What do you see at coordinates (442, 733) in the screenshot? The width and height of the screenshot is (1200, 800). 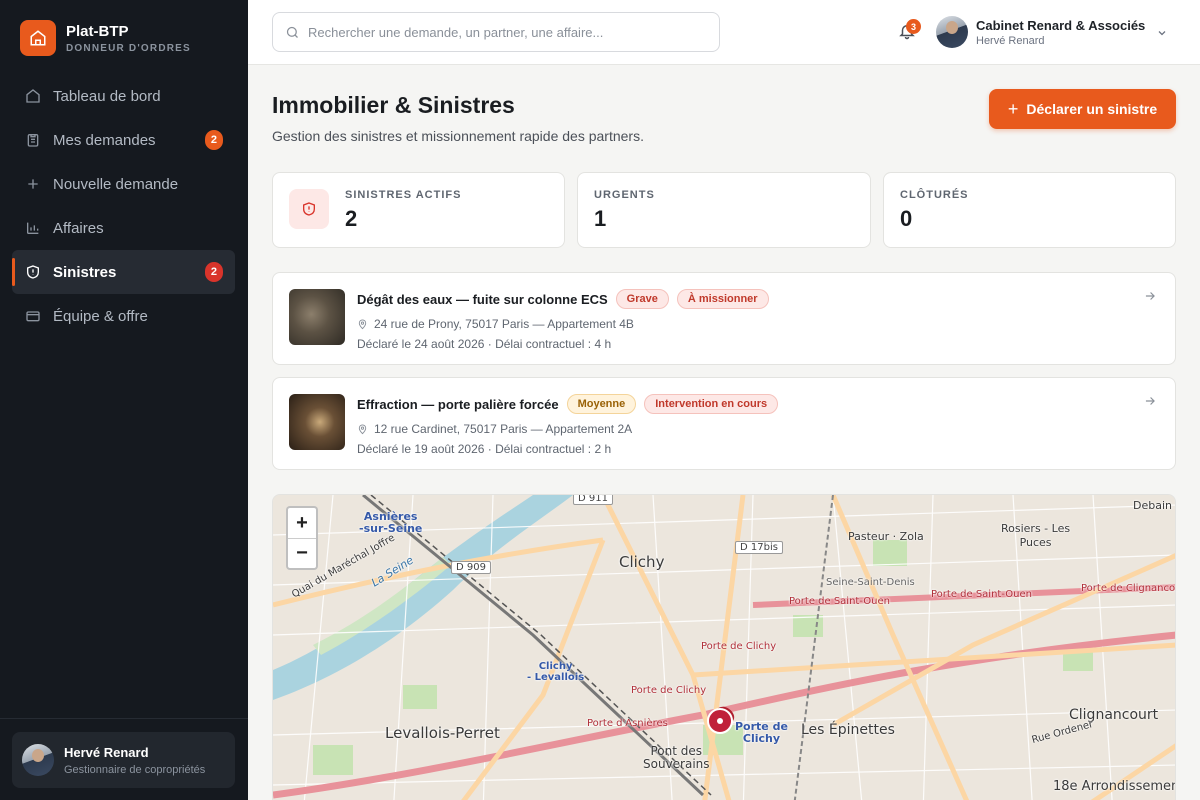 I see `map-label: Levallois-Perret` at bounding box center [442, 733].